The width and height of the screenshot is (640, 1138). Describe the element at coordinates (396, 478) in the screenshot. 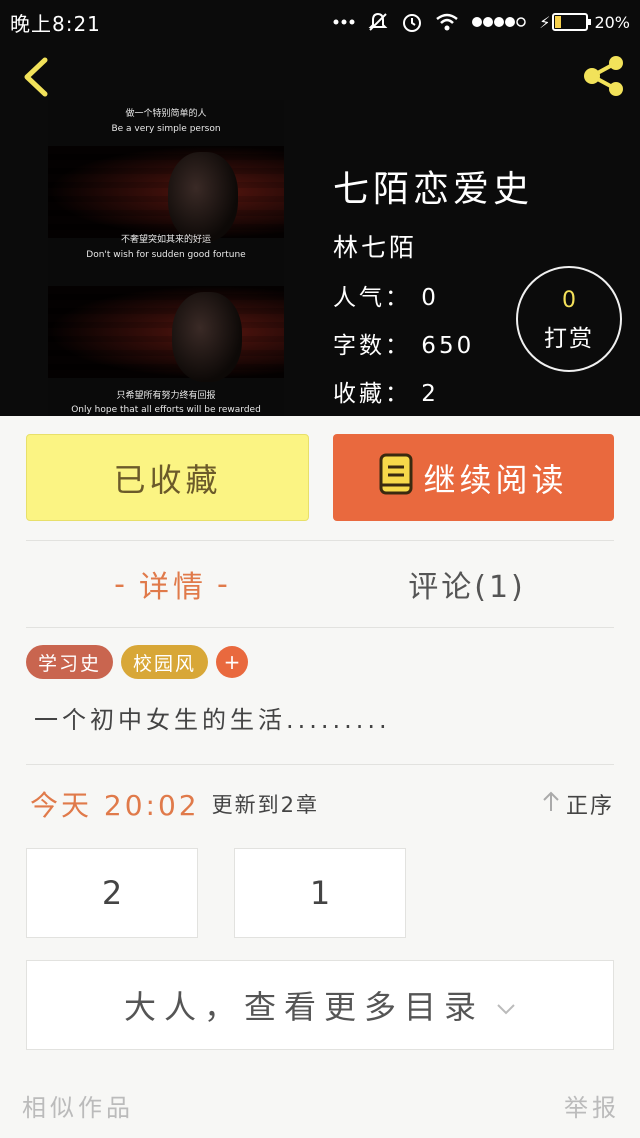

I see `book-icon` at that location.